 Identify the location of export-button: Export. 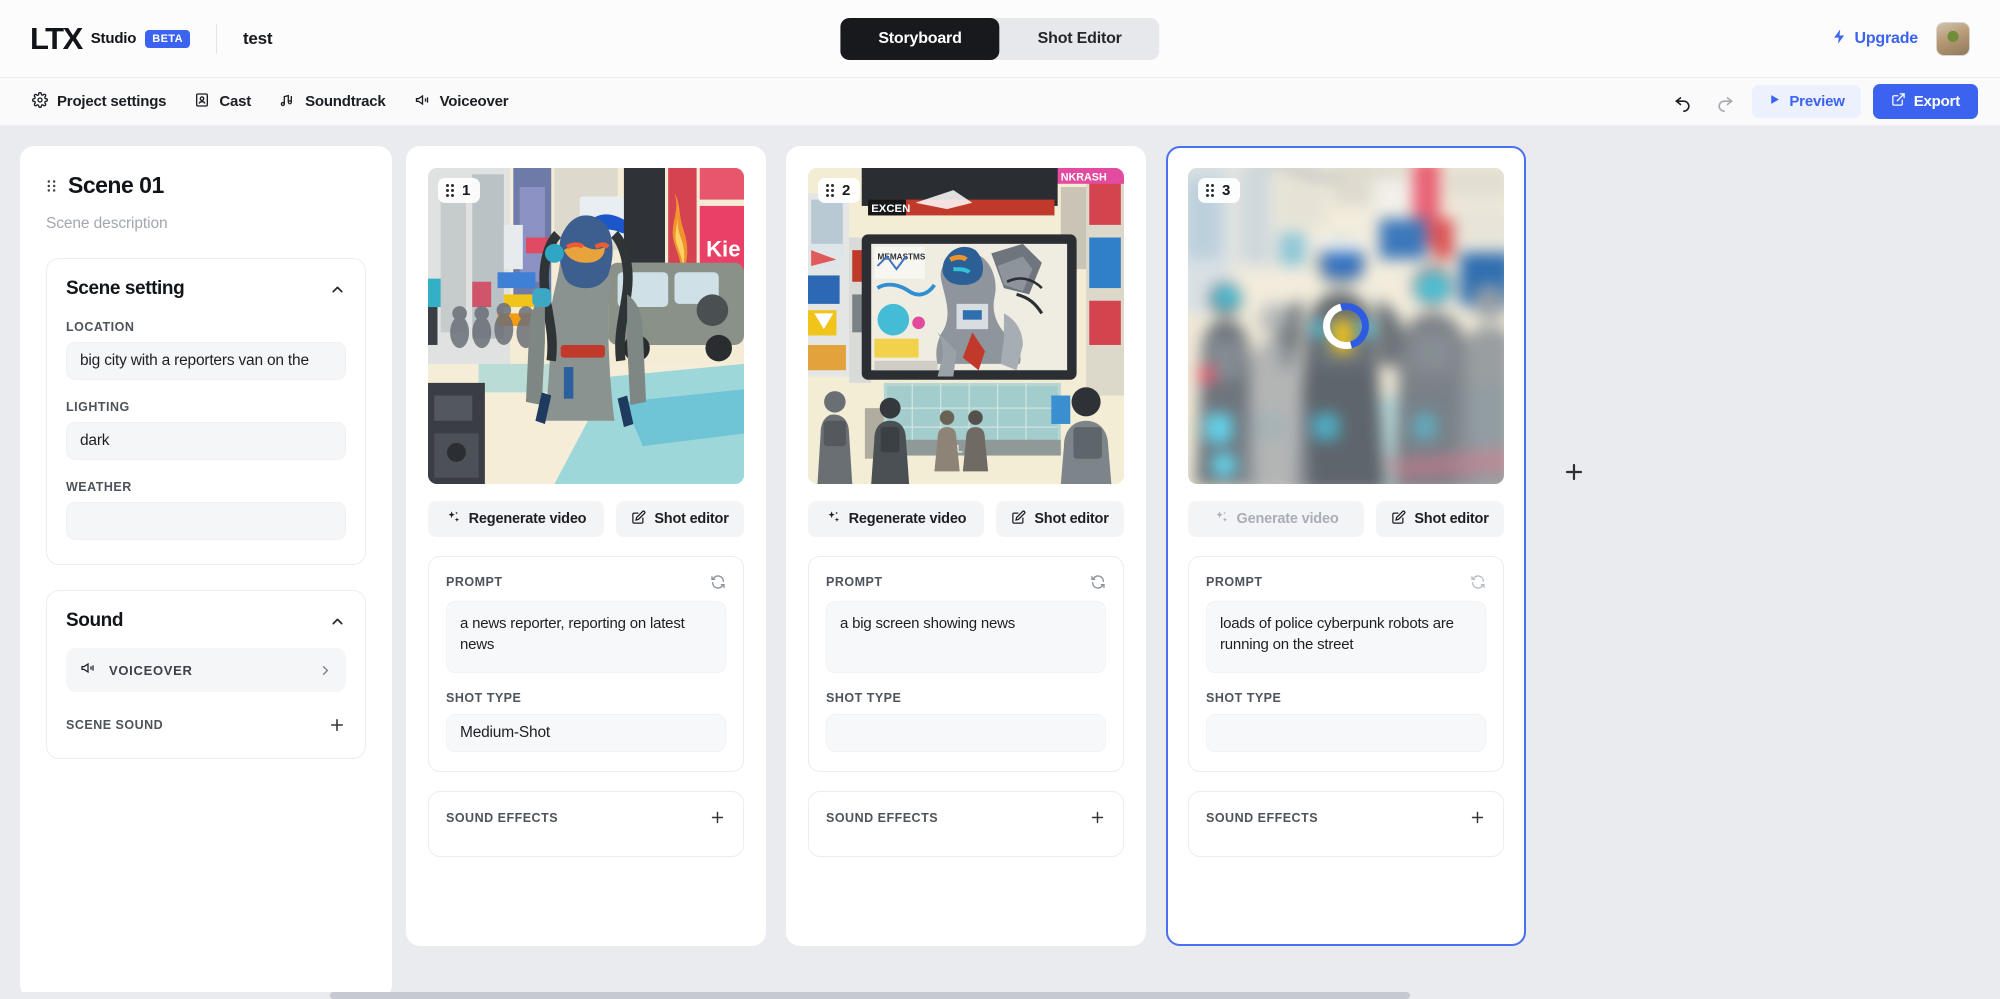
(1925, 101).